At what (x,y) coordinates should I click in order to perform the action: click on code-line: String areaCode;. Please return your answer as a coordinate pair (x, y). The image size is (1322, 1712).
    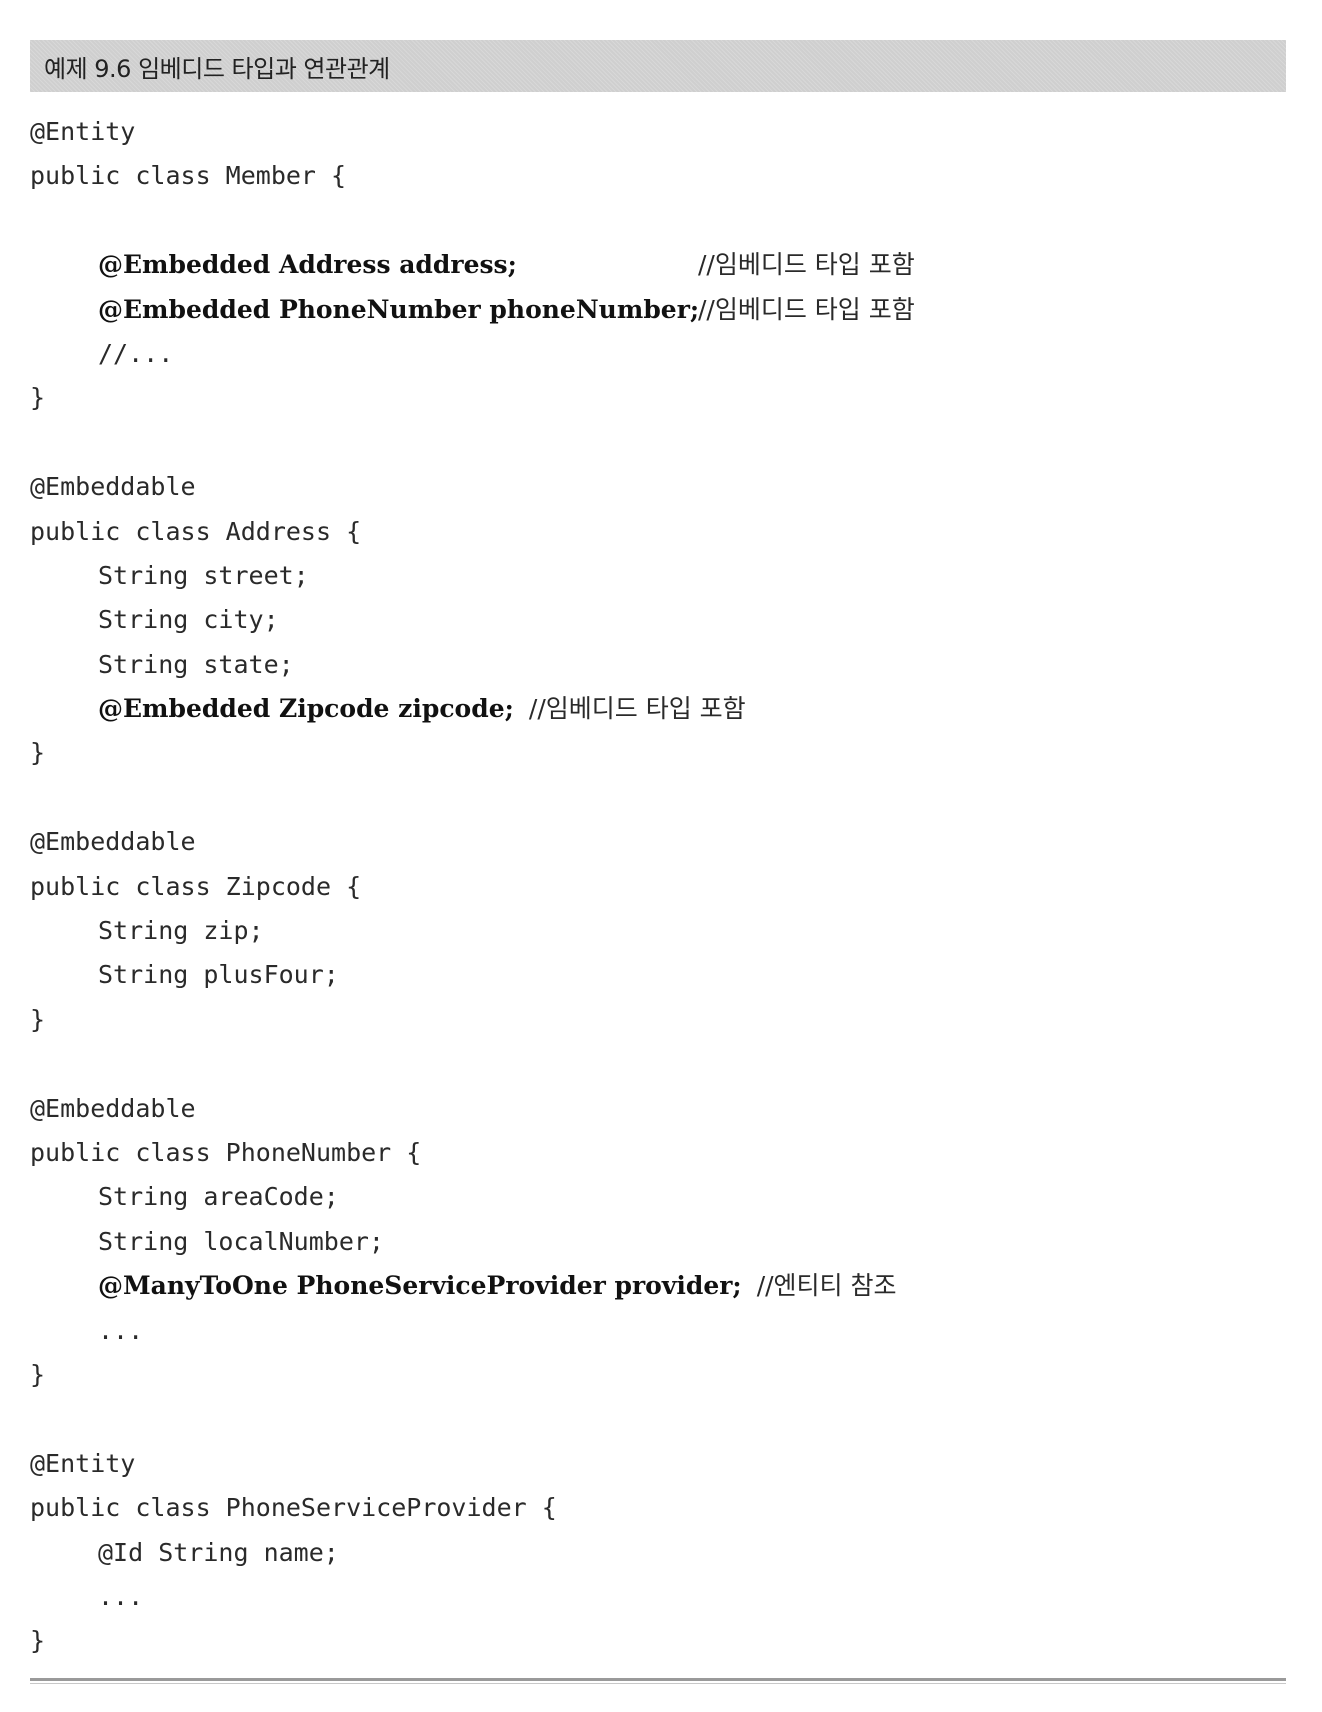
    Looking at the image, I should click on (655, 1197).